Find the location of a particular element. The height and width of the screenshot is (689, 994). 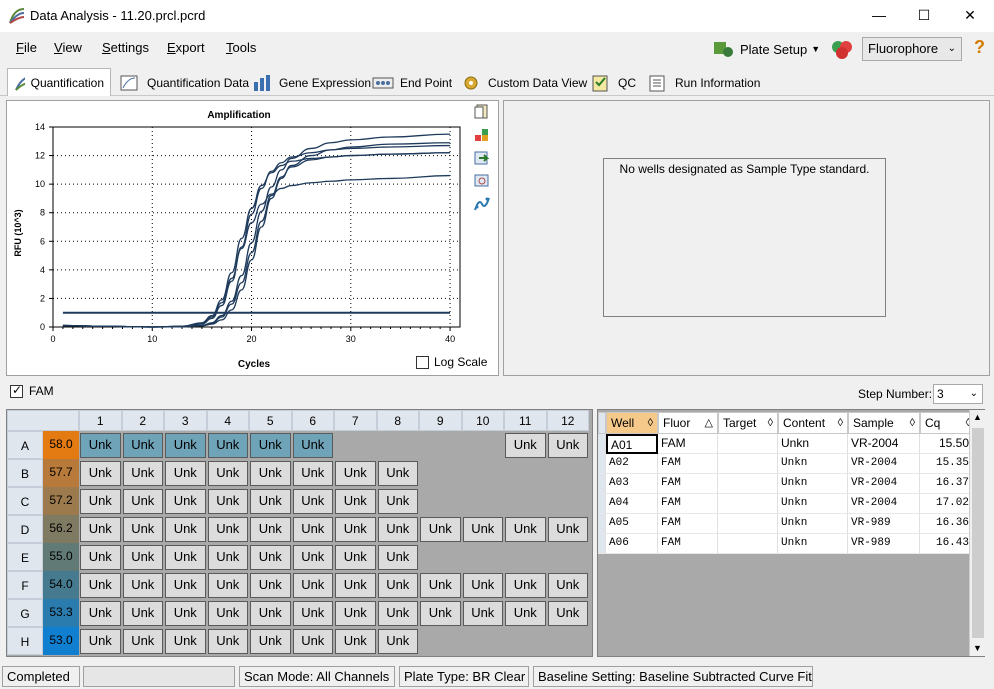

table-header-well: Well ◊ is located at coordinates (632, 423).